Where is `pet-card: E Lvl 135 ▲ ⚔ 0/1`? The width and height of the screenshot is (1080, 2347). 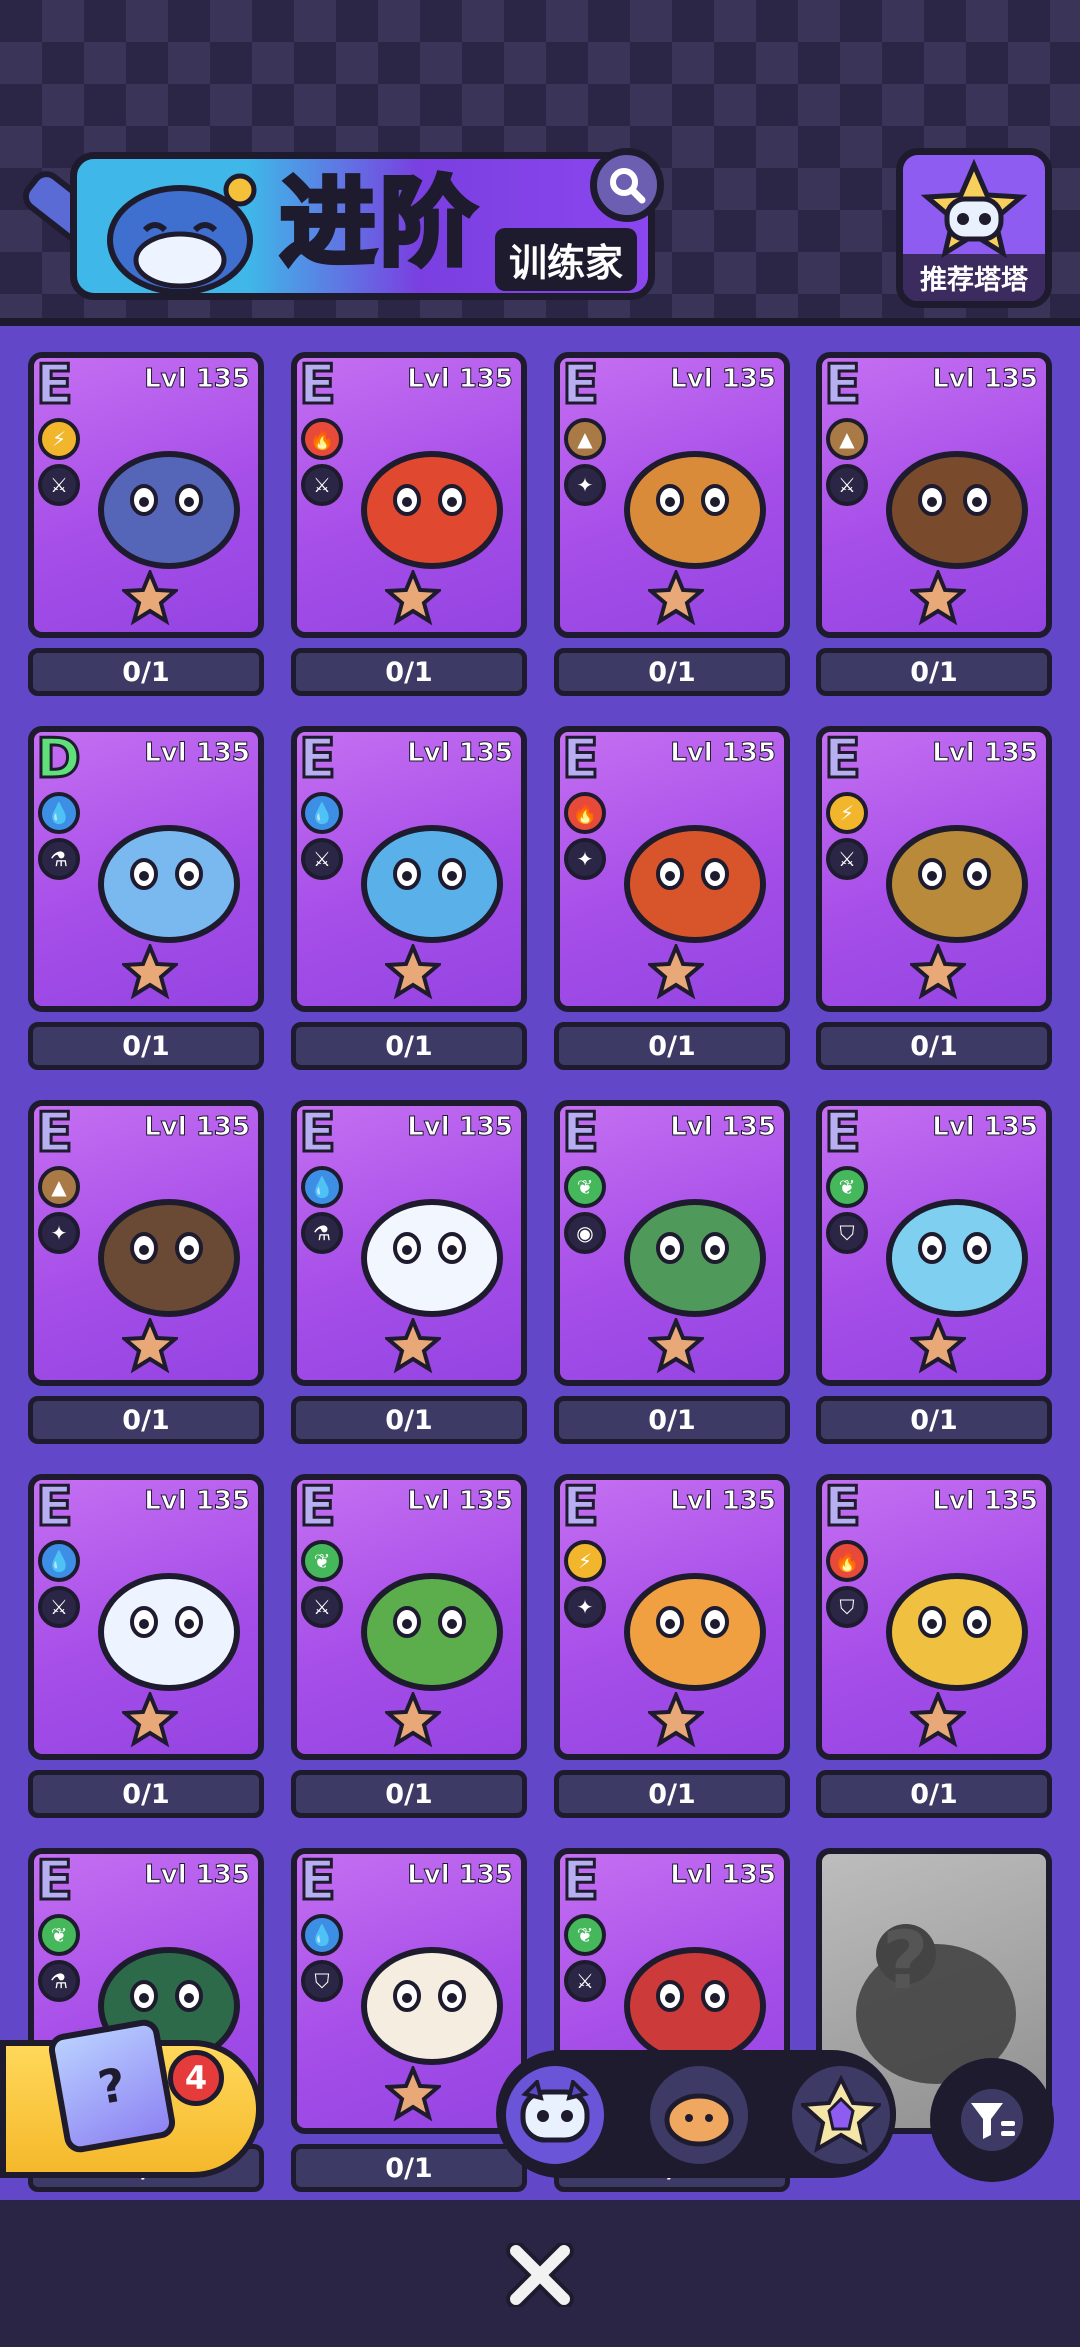 pet-card: E Lvl 135 ▲ ⚔ 0/1 is located at coordinates (934, 524).